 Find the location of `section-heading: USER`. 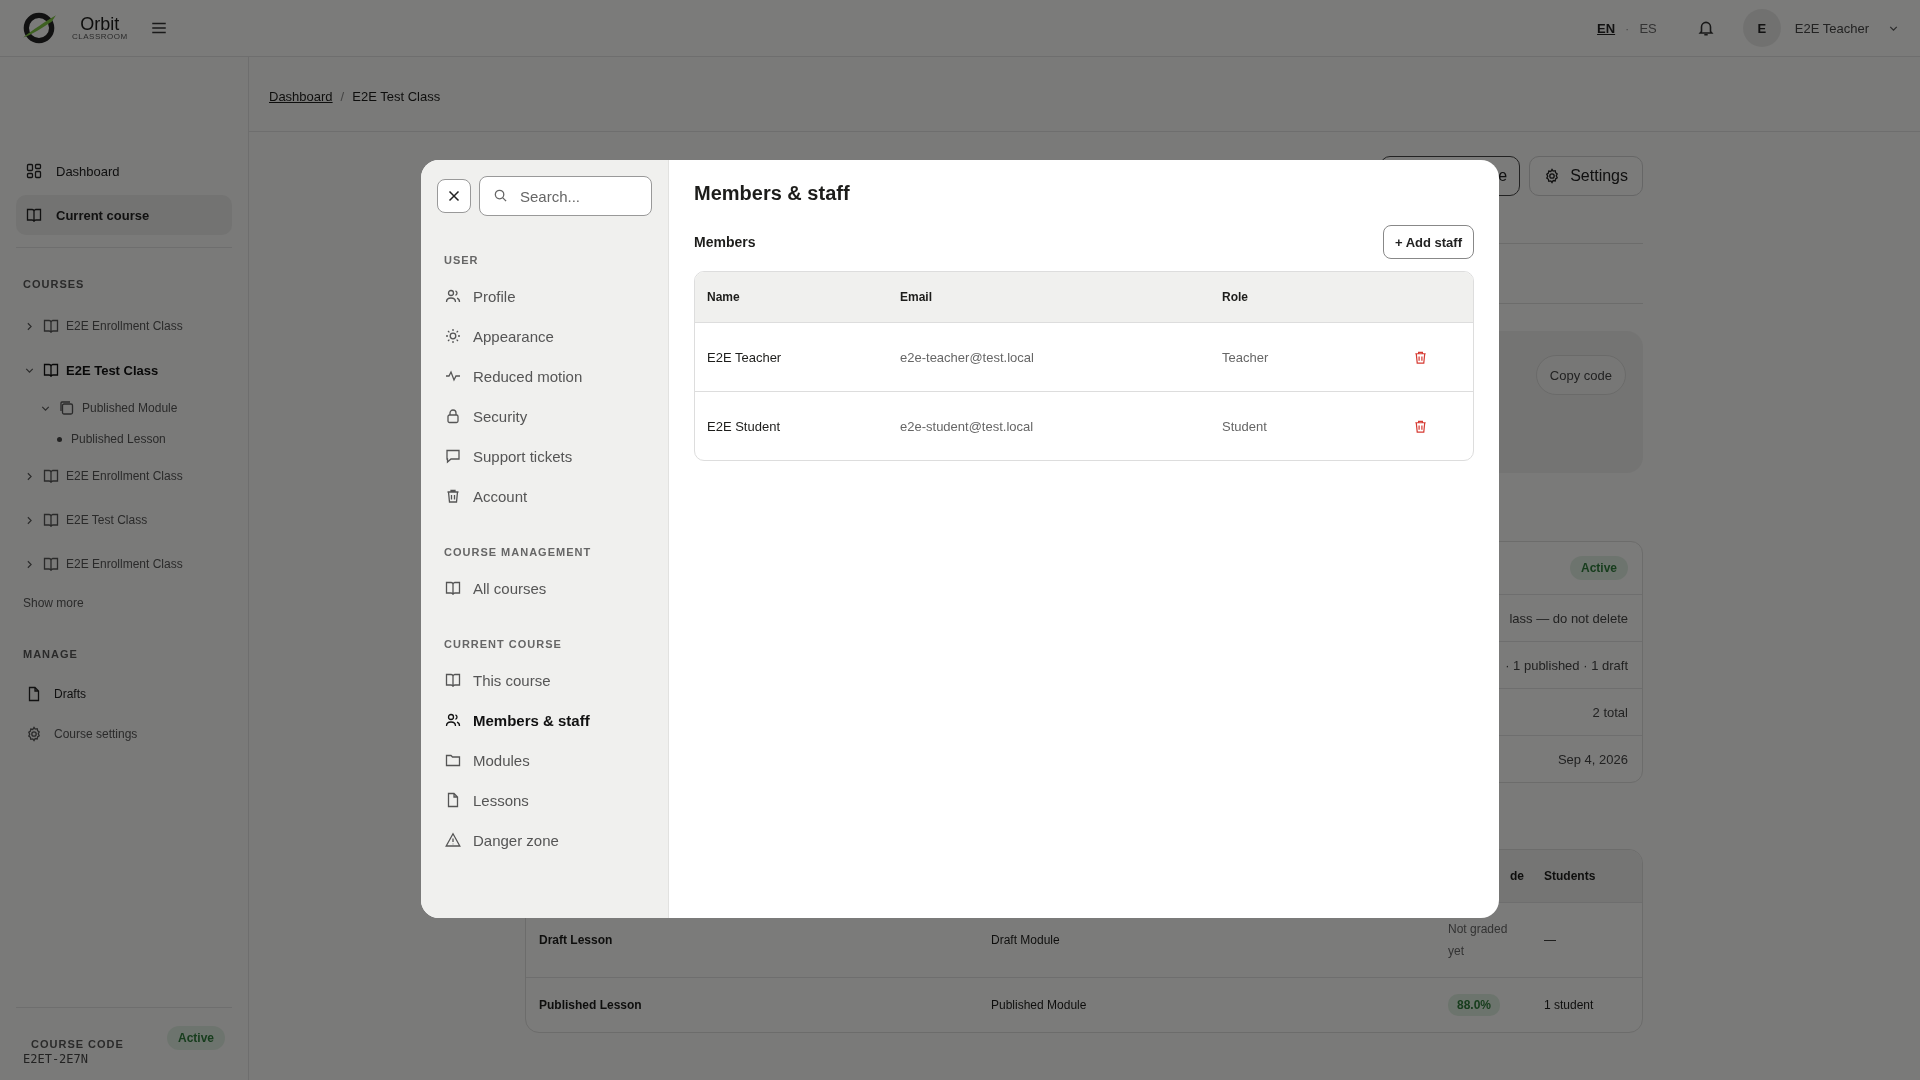

section-heading: USER is located at coordinates (461, 261).